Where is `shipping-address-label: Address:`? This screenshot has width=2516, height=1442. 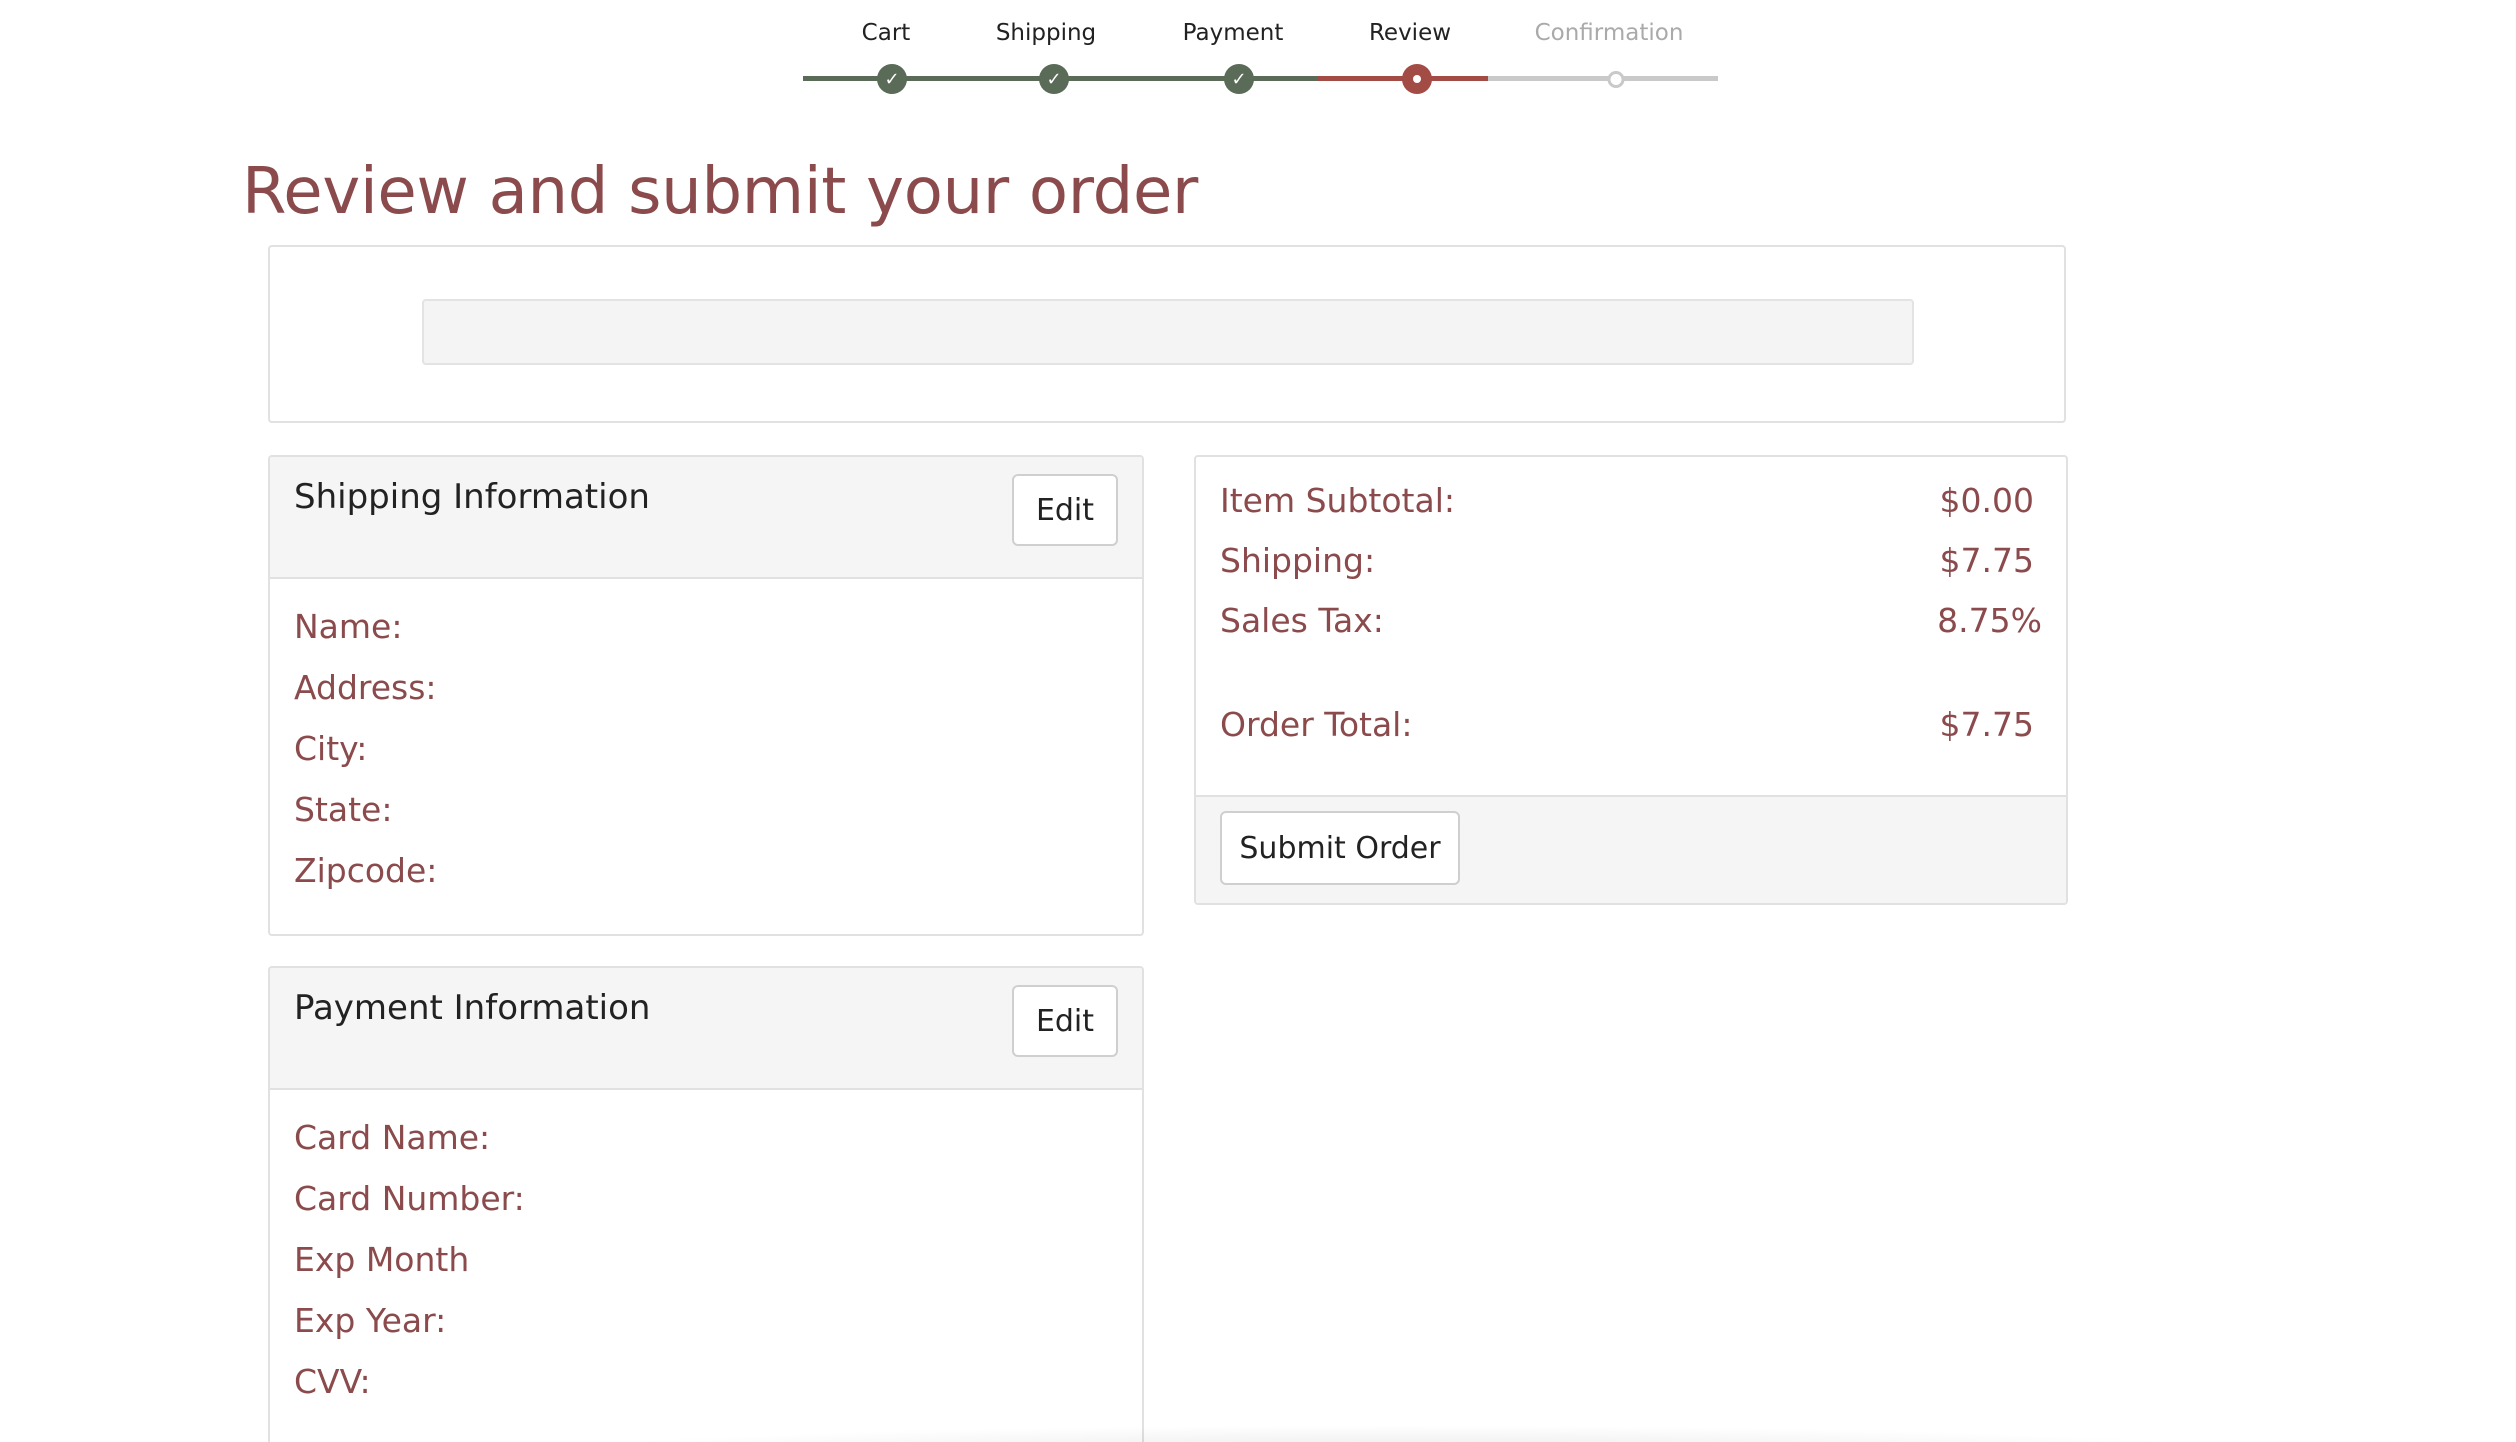
shipping-address-label: Address: is located at coordinates (365, 687).